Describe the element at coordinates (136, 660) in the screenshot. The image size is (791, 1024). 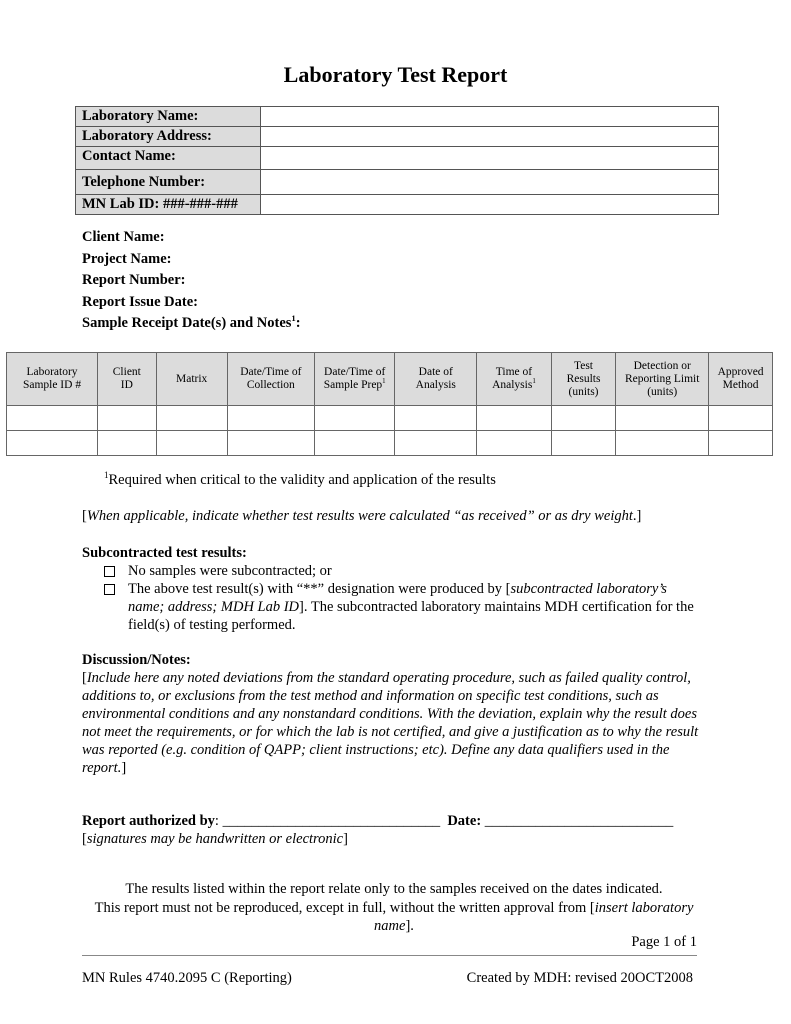
I see `discussion-heading: Discussion/Notes:` at that location.